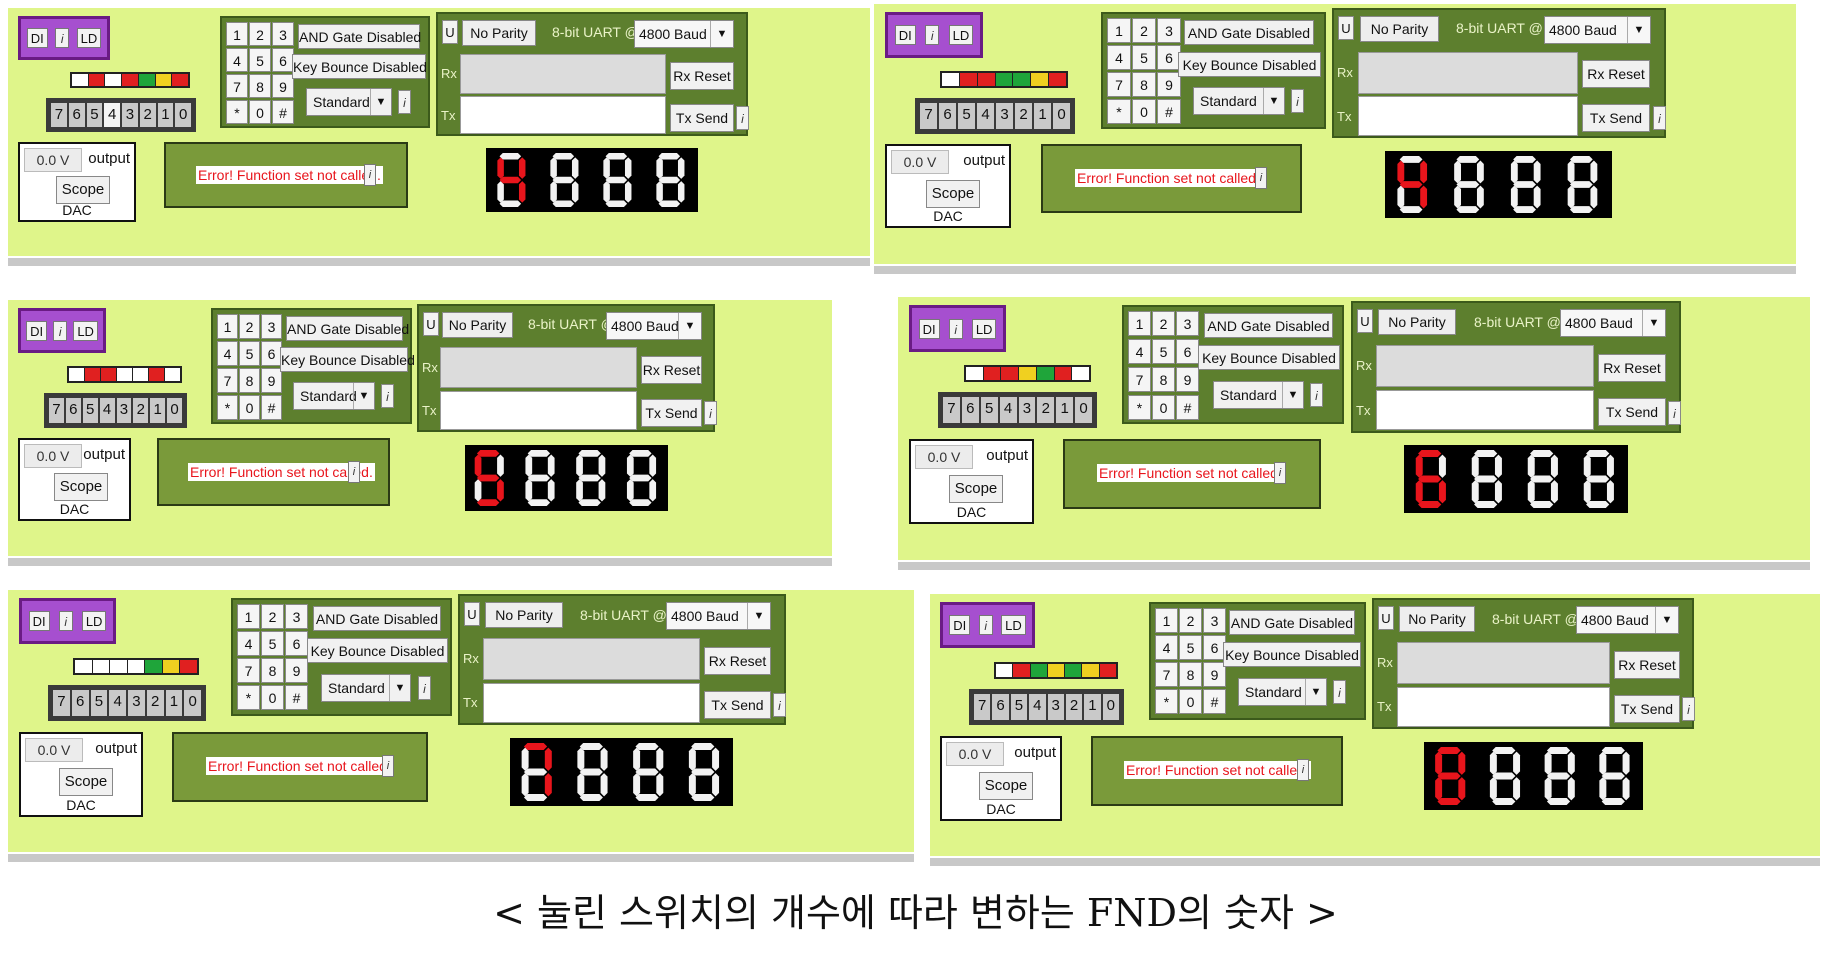 The width and height of the screenshot is (1831, 957). What do you see at coordinates (1187, 351) in the screenshot?
I see `keypad-key: 6` at bounding box center [1187, 351].